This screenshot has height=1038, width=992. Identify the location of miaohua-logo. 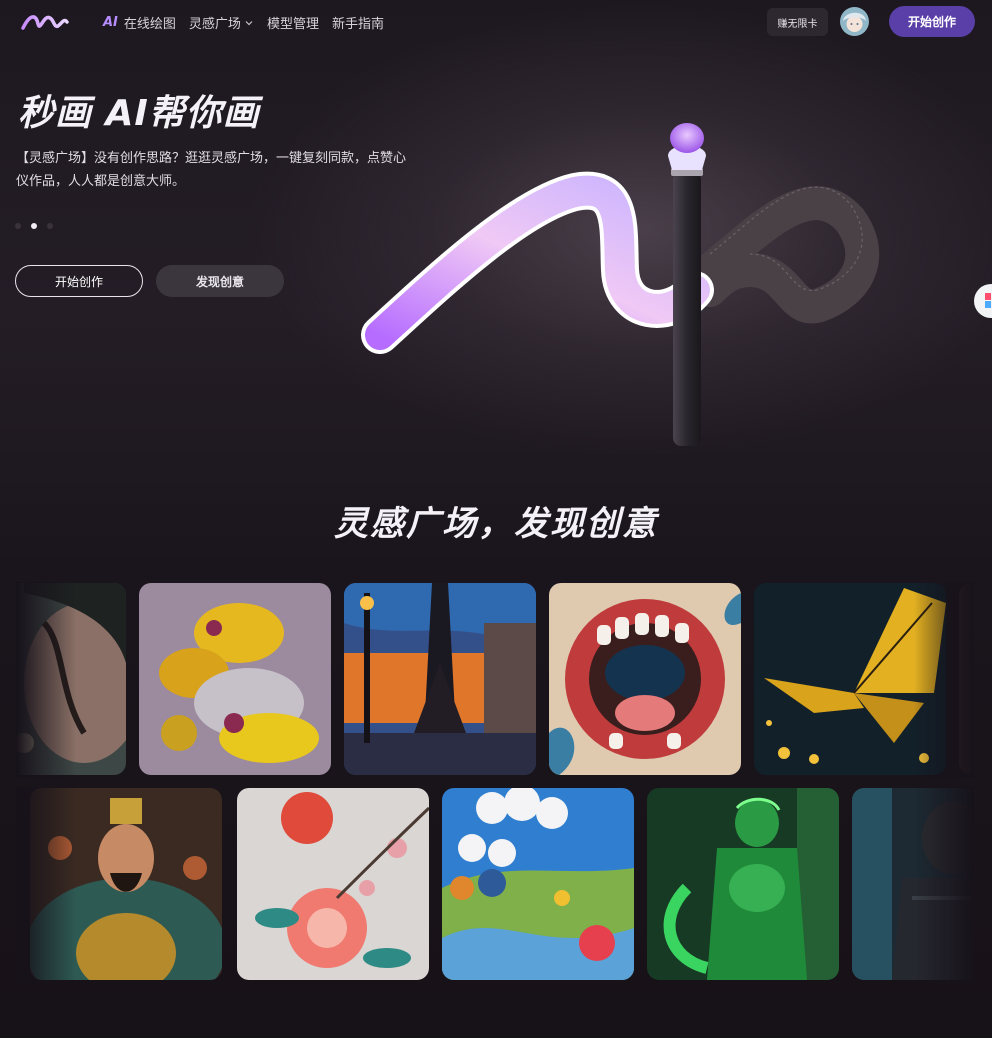
(45, 22).